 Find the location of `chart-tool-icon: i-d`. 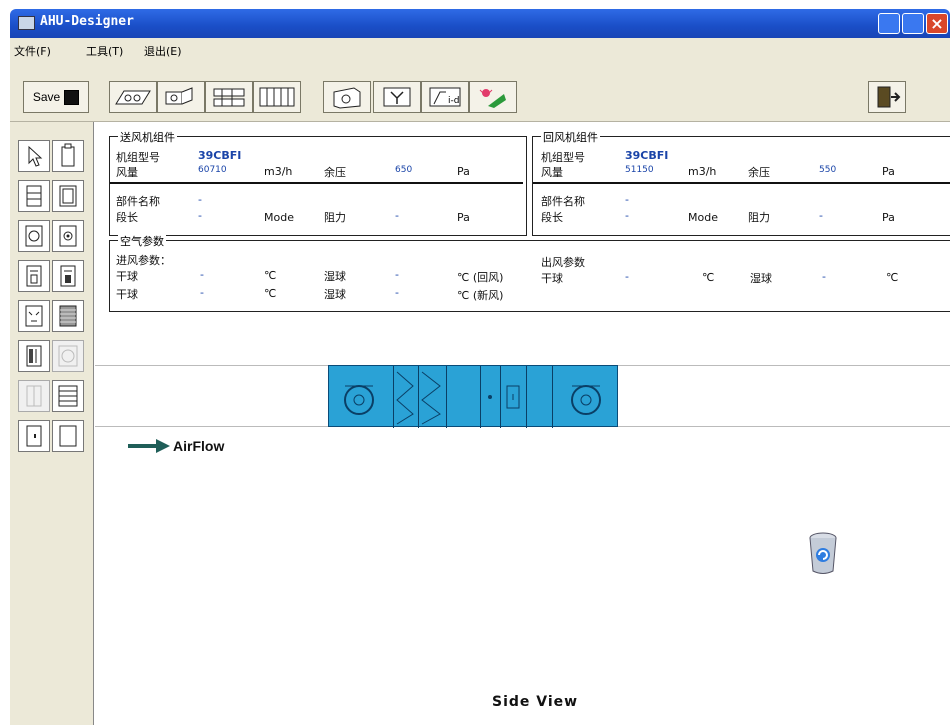

chart-tool-icon: i-d is located at coordinates (445, 97).